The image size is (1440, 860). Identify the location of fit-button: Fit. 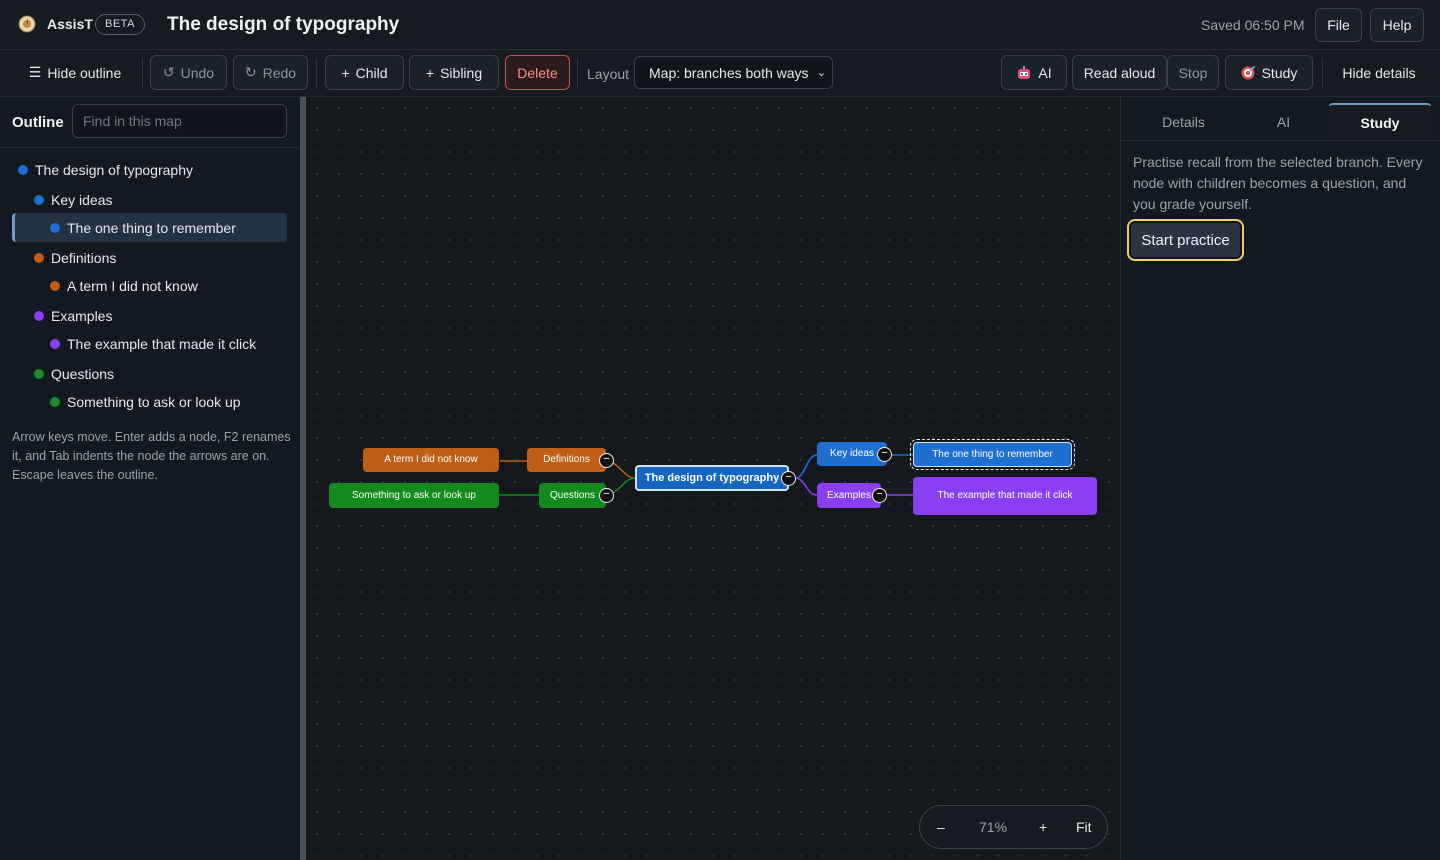
(1084, 827).